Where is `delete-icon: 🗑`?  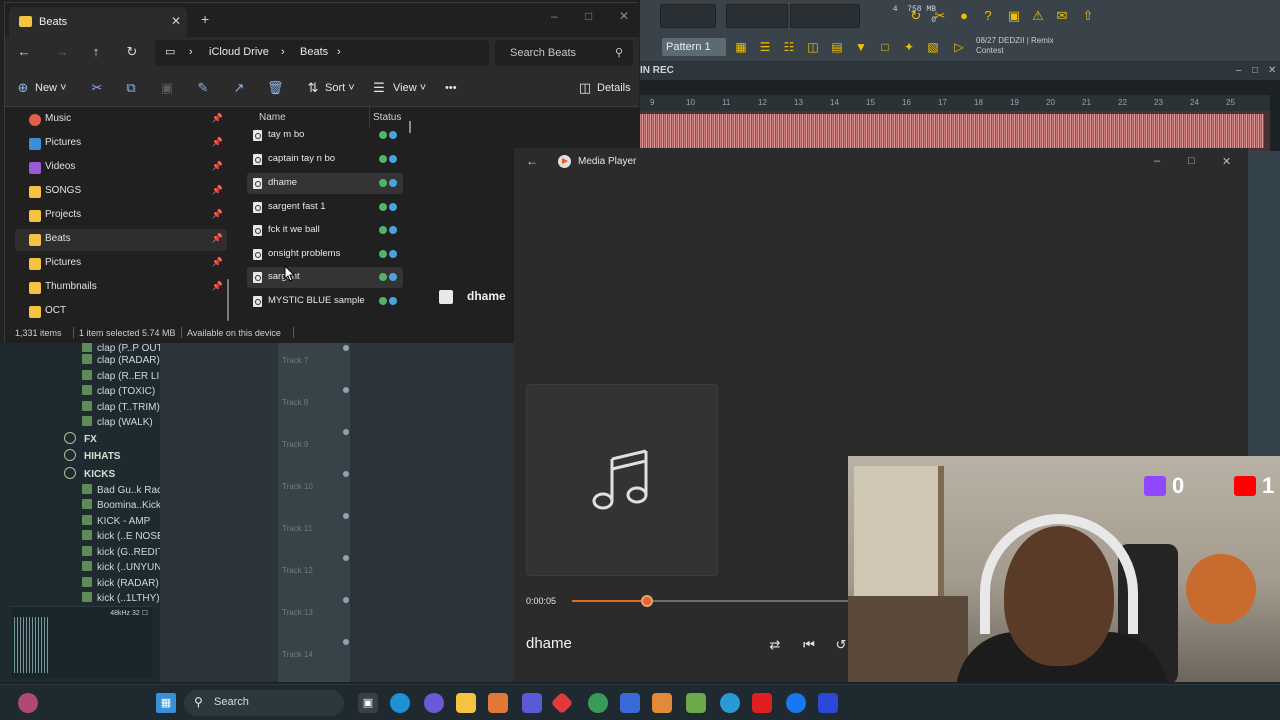 delete-icon: 🗑 is located at coordinates (275, 88).